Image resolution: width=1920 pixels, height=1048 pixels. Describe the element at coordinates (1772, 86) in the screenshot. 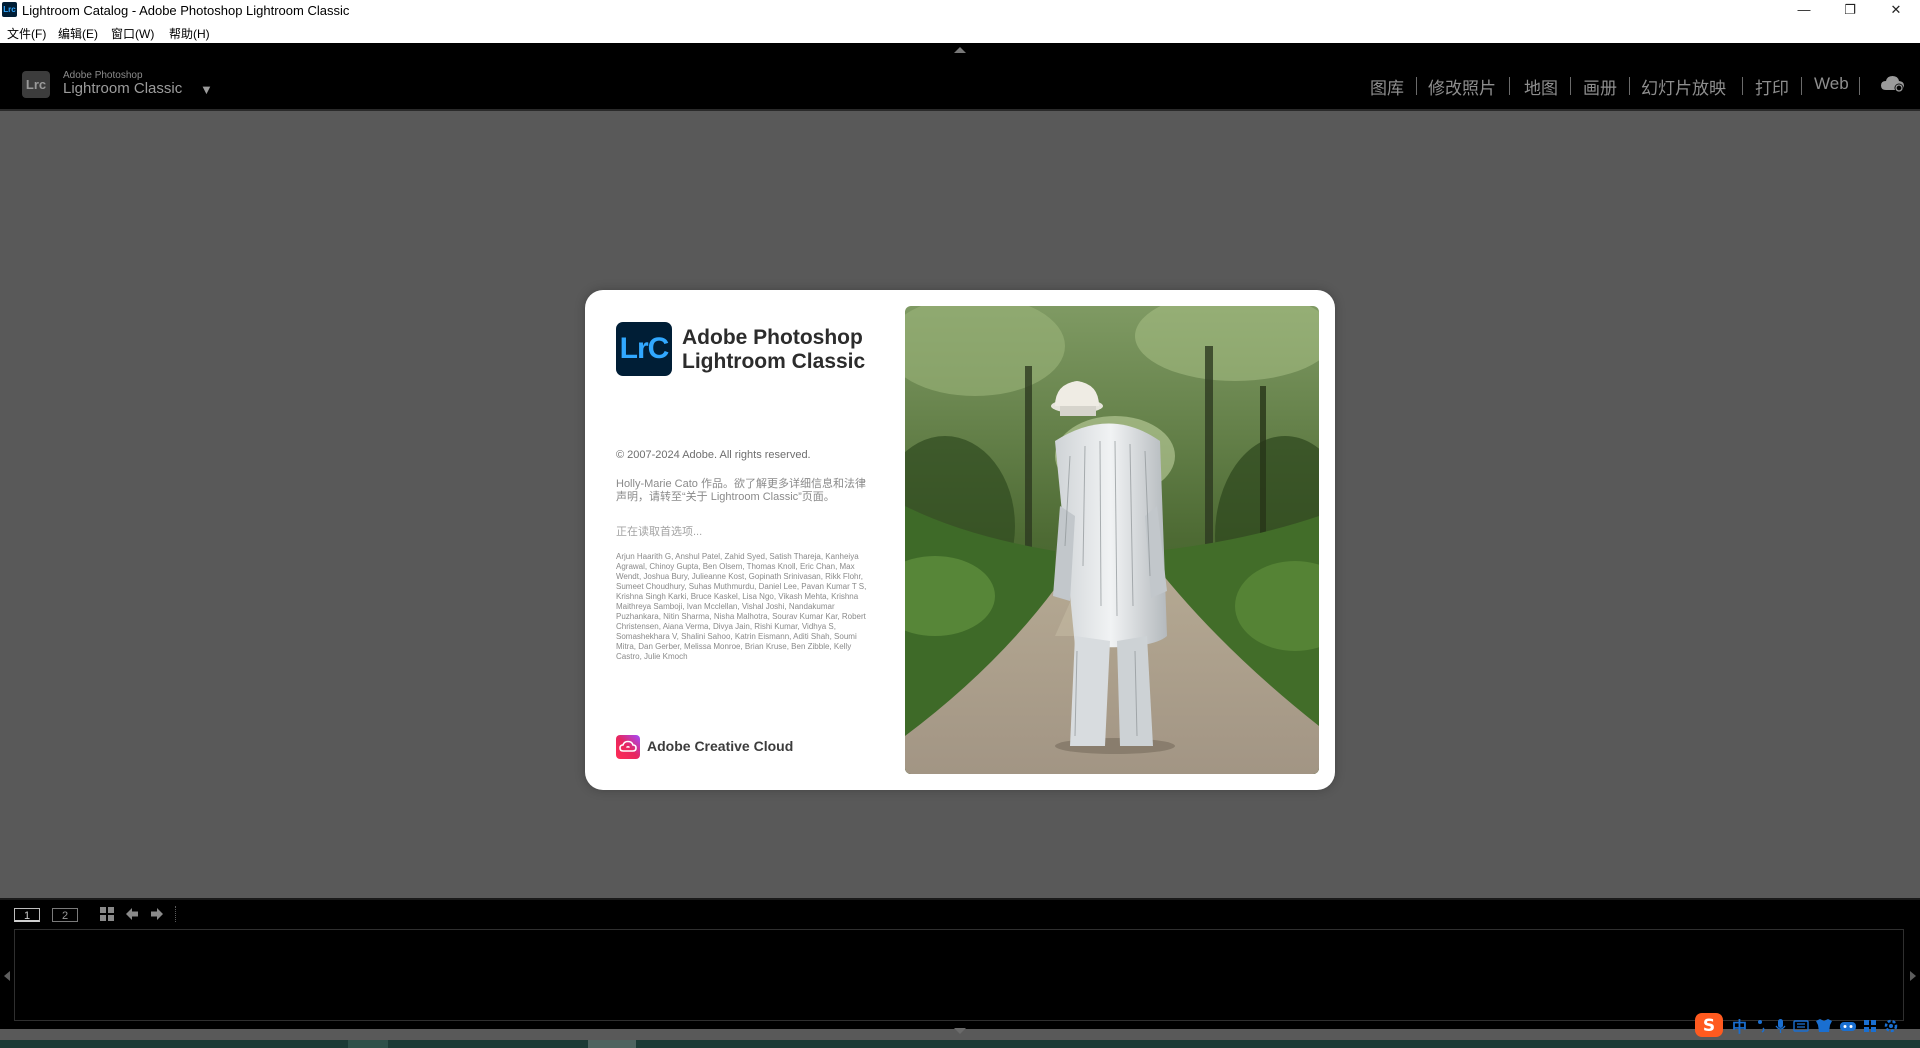

I see `module-print: 打印` at that location.